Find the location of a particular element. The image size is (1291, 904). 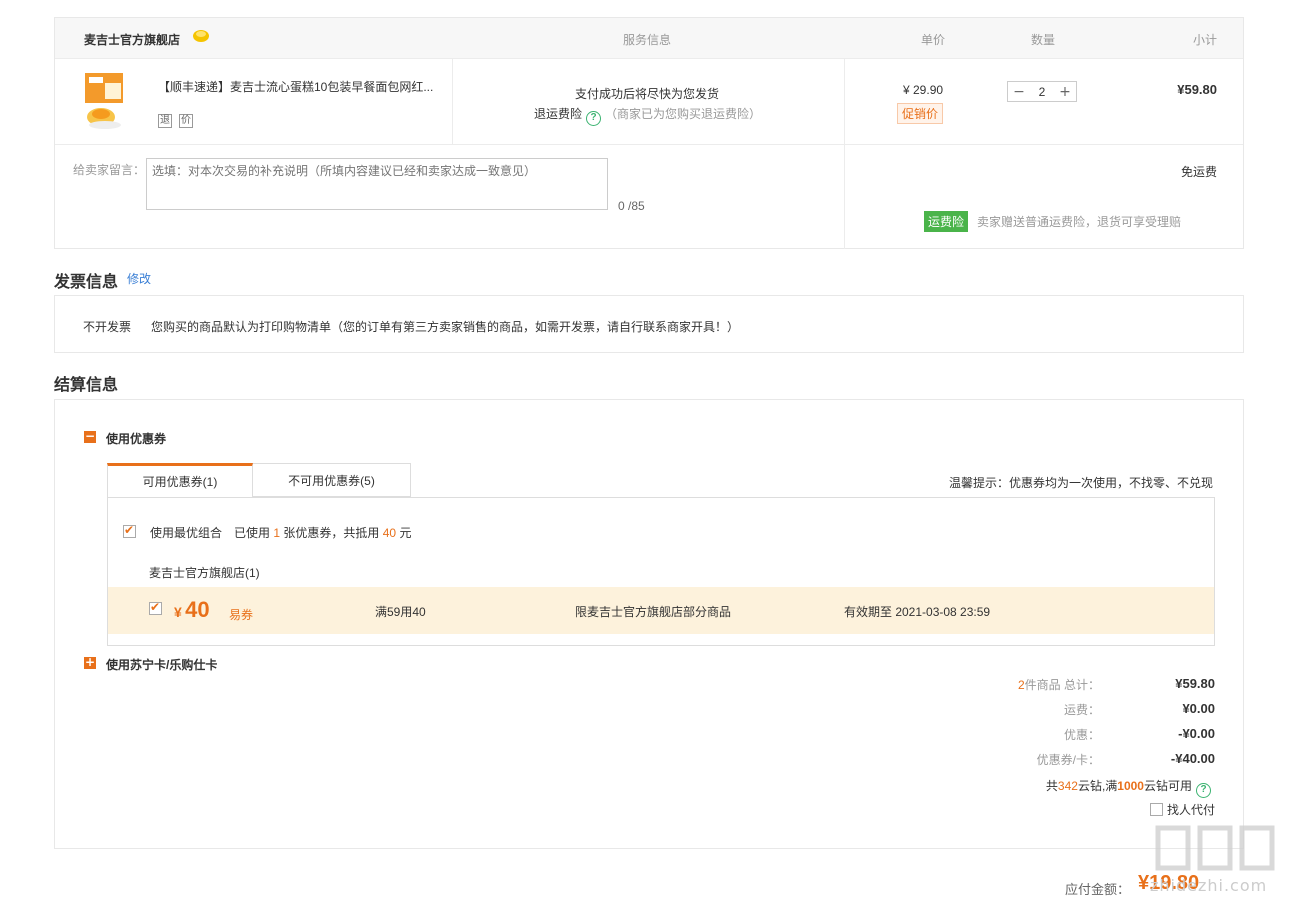

coupon-type: 易券 is located at coordinates (241, 615).